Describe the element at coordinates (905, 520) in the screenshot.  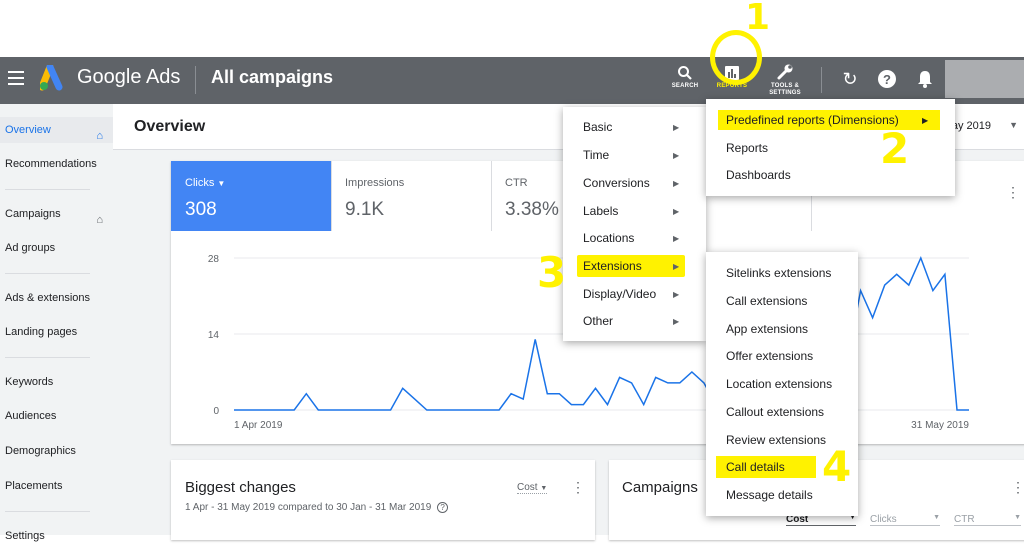
I see `column-clicks: Clicks ▼` at that location.